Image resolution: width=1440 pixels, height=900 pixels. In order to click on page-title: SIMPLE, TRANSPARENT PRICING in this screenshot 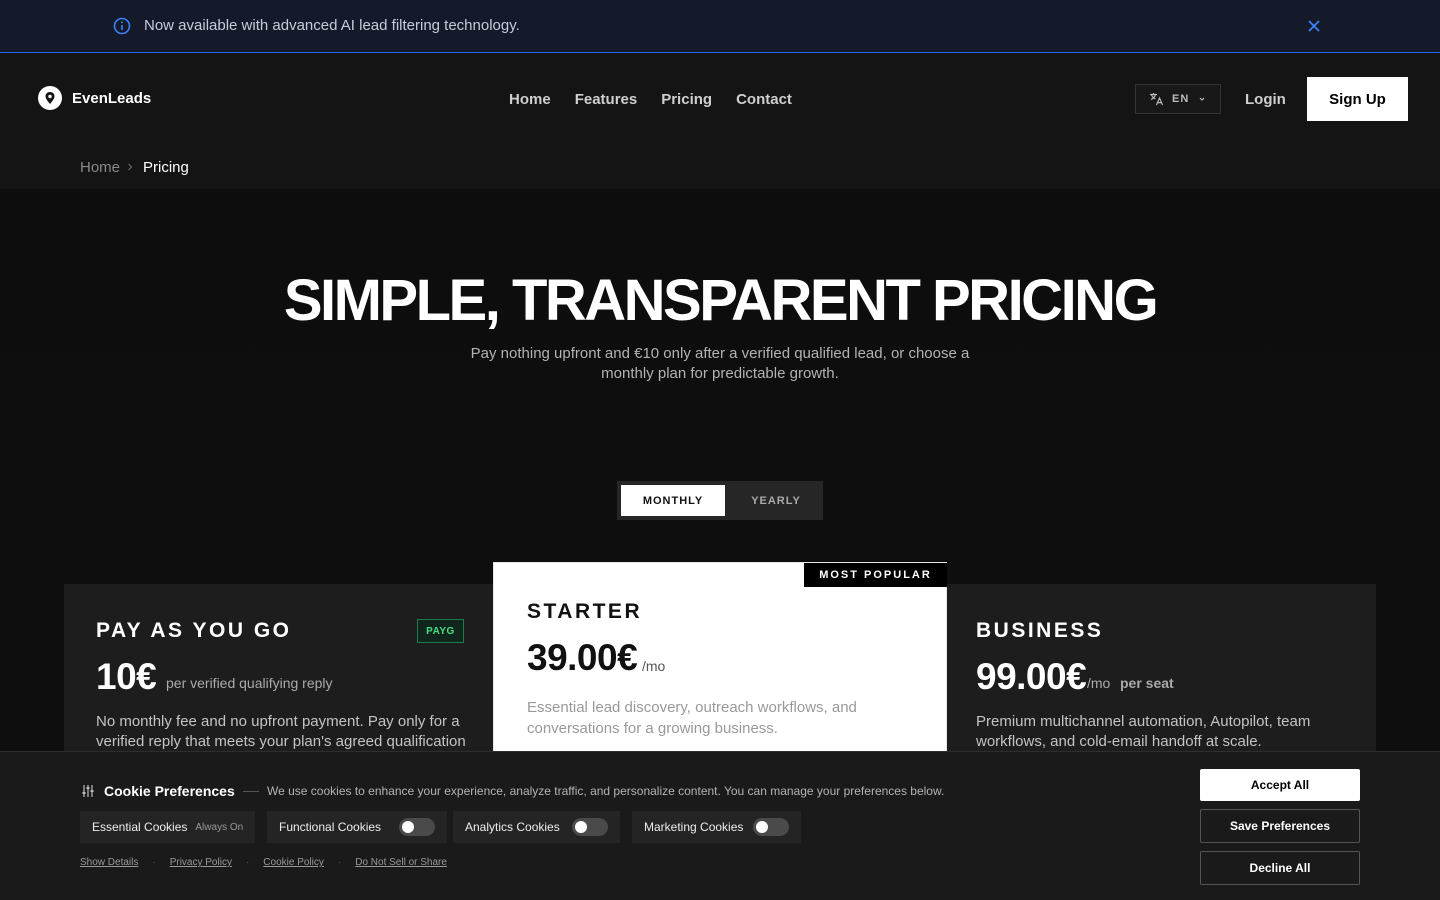, I will do `click(721, 300)`.